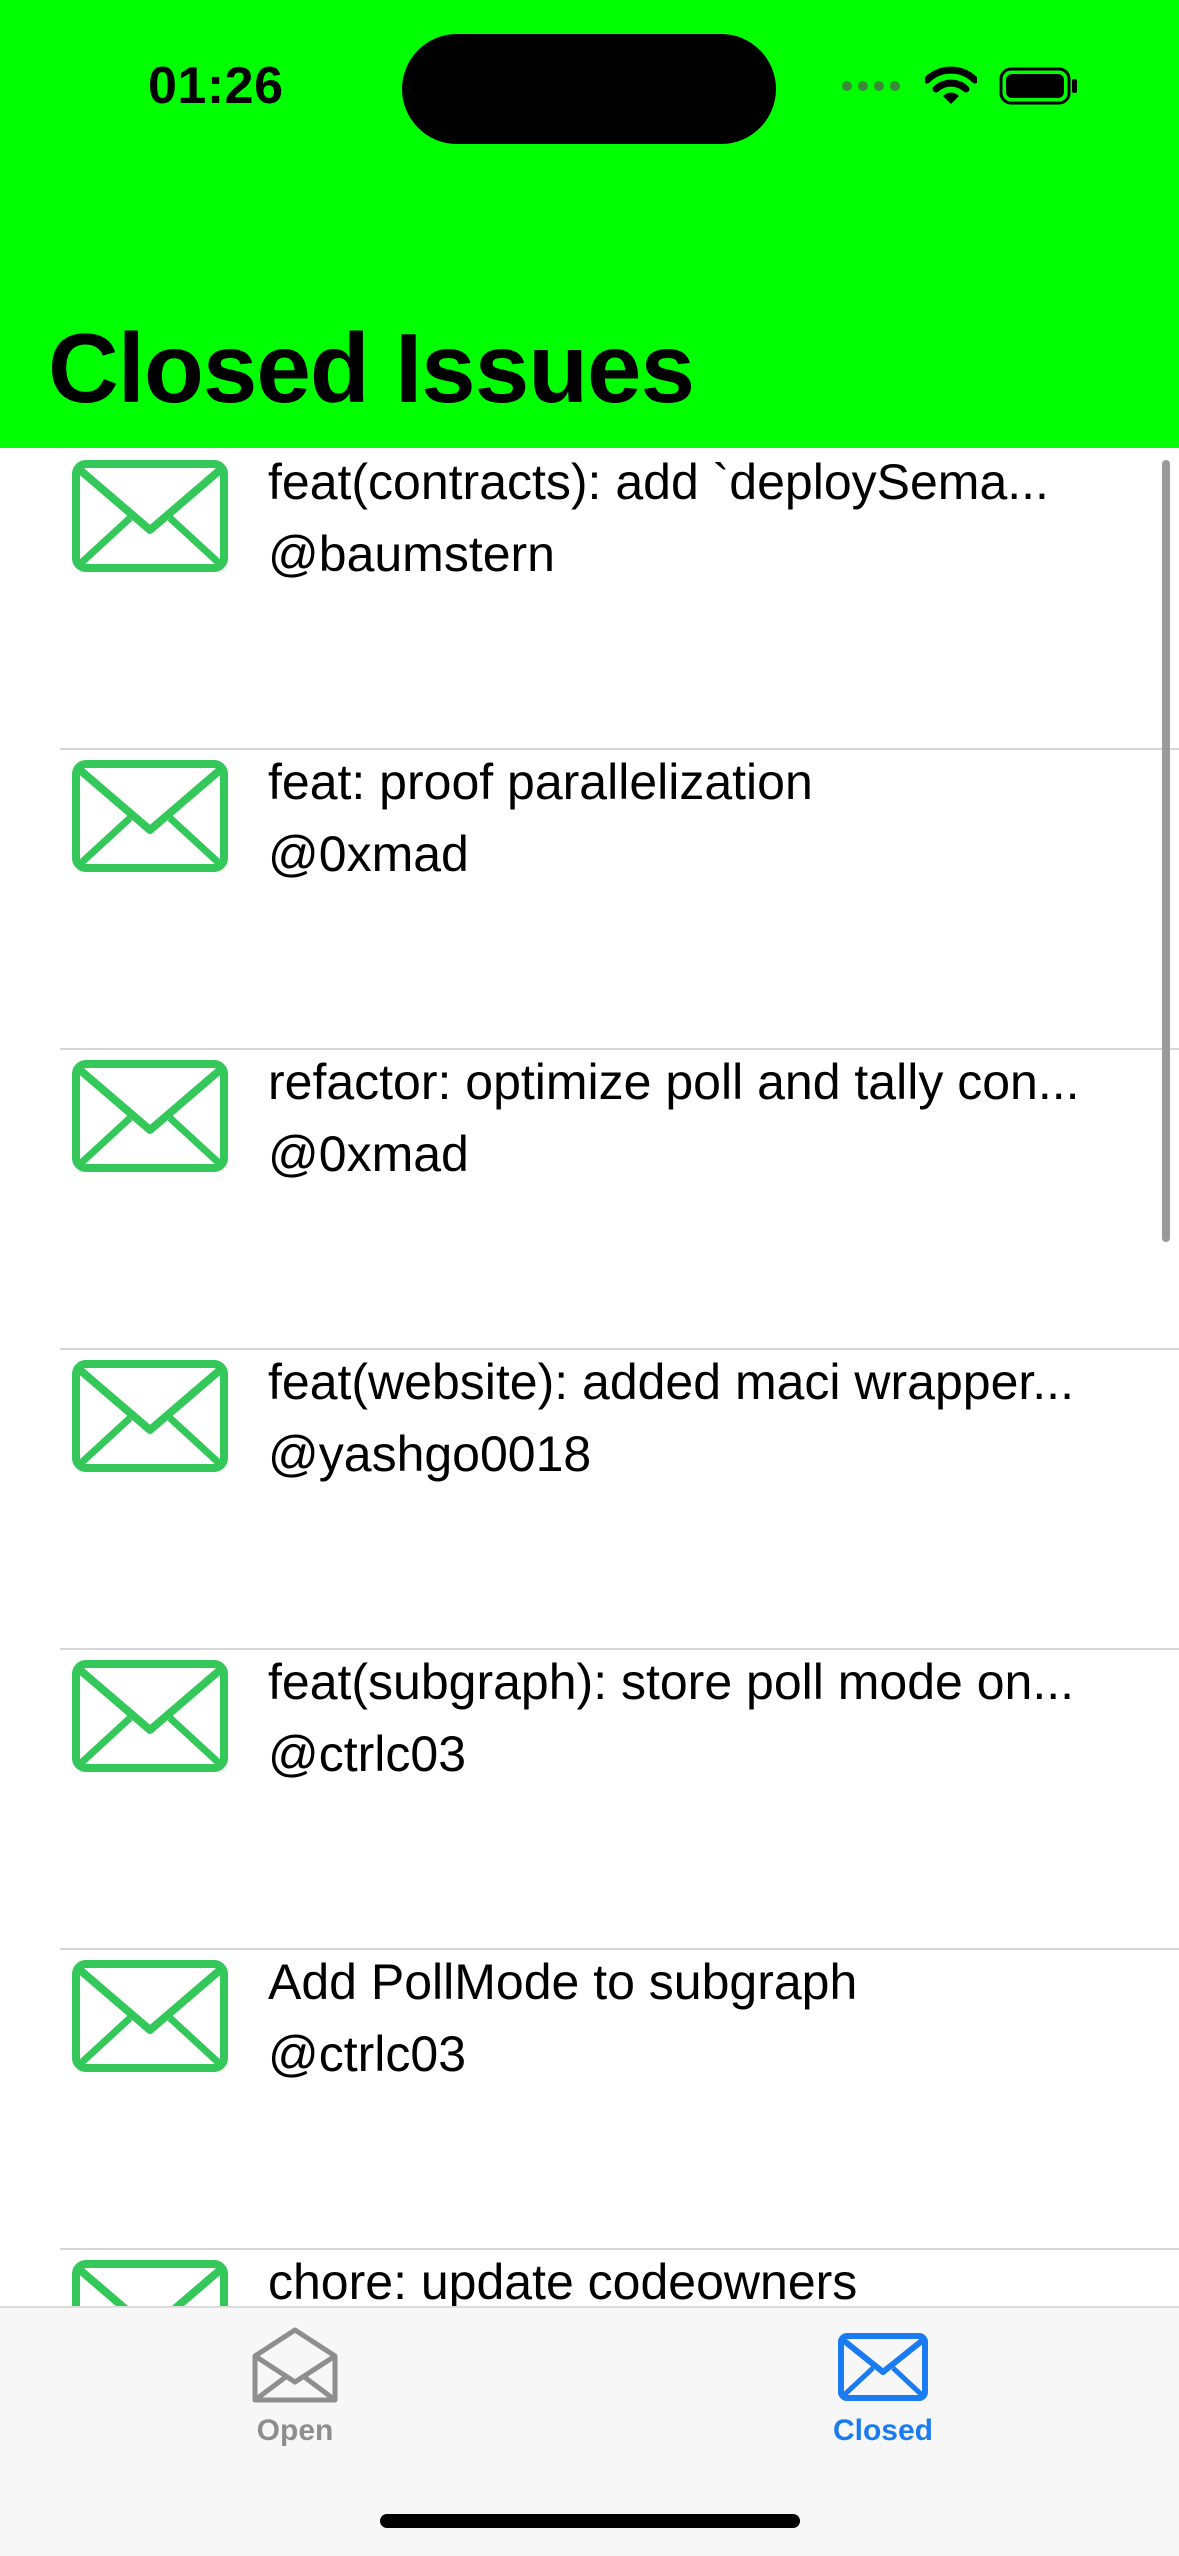  What do you see at coordinates (563, 1982) in the screenshot?
I see `issue-title: Add PollMode to subgraph` at bounding box center [563, 1982].